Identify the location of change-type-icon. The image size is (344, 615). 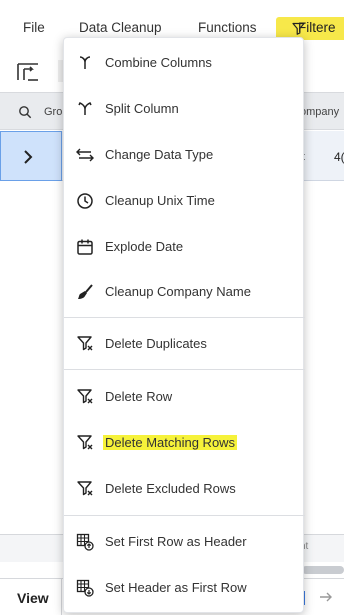
(85, 155).